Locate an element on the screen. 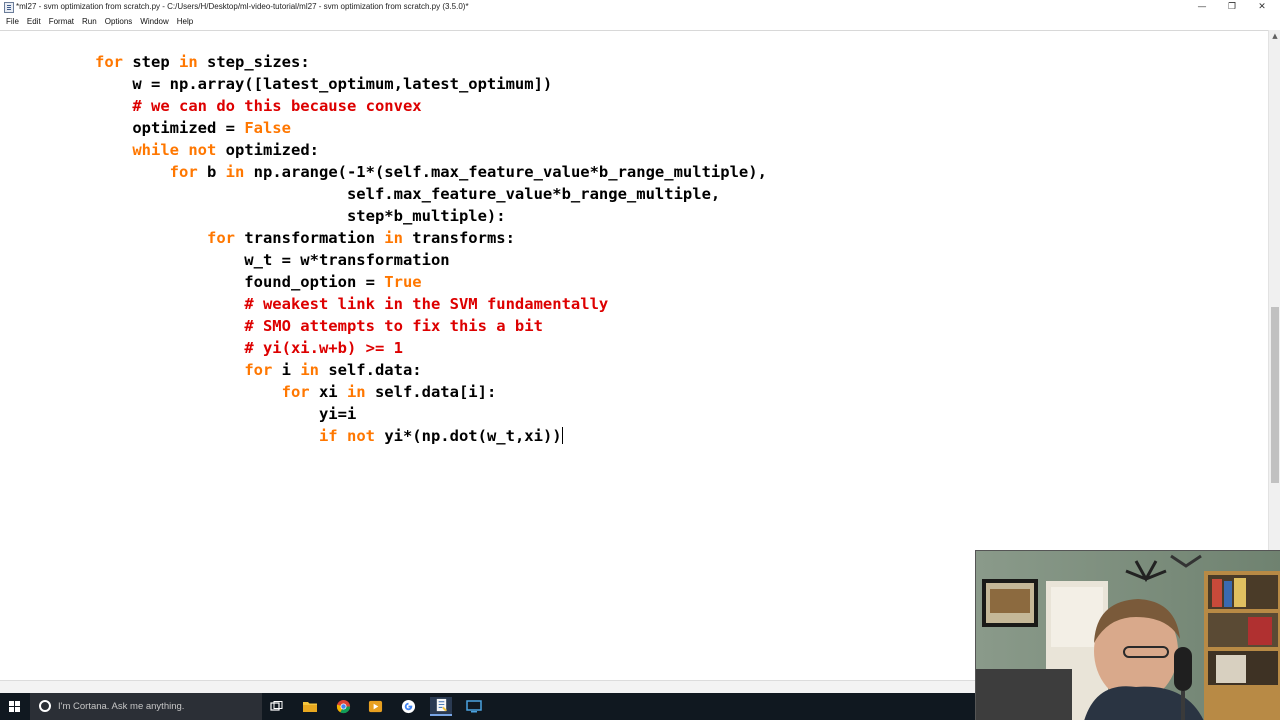 This screenshot has height=720, width=1280. scroll-up-arrow-icon: ▲ is located at coordinates (1274, 36).